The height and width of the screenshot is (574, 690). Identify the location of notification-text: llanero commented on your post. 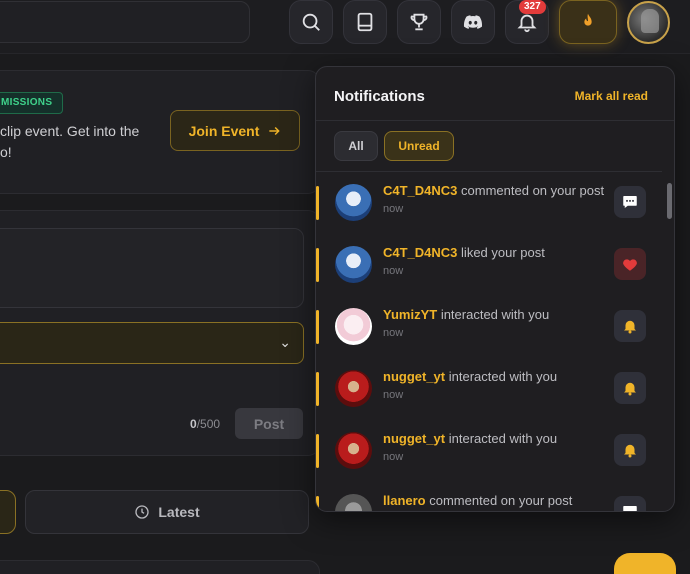
(478, 500).